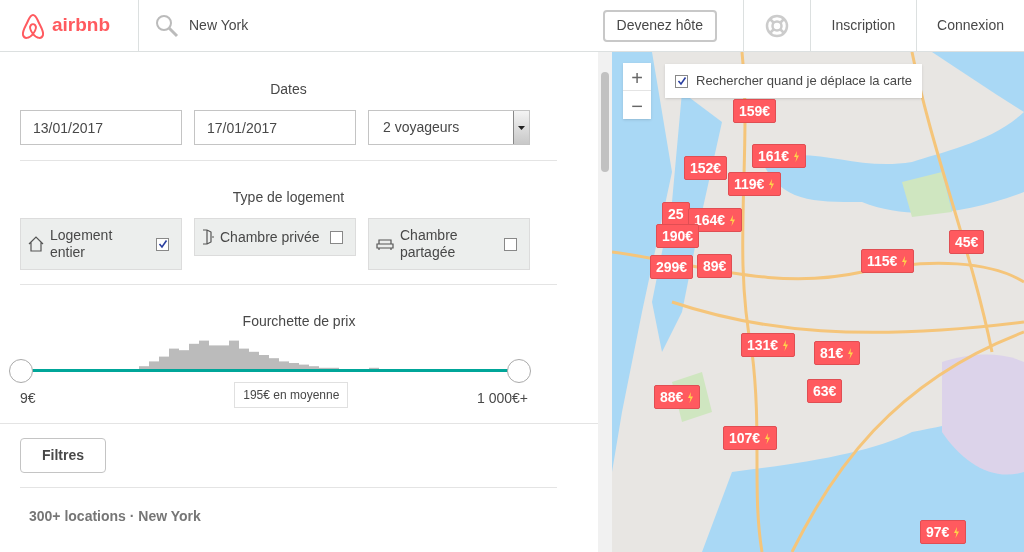 This screenshot has width=1024, height=552. I want to click on door-icon, so click(208, 237).